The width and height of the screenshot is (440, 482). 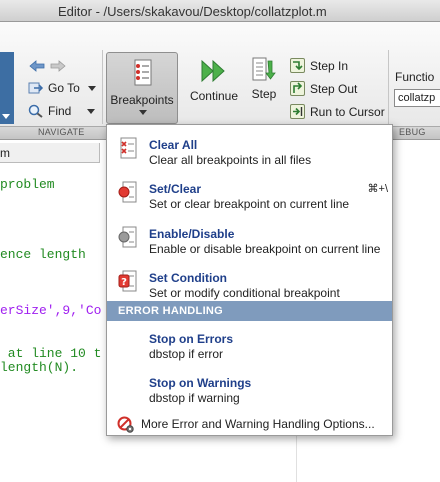 What do you see at coordinates (334, 88) in the screenshot?
I see `step-out-label: Step Out` at bounding box center [334, 88].